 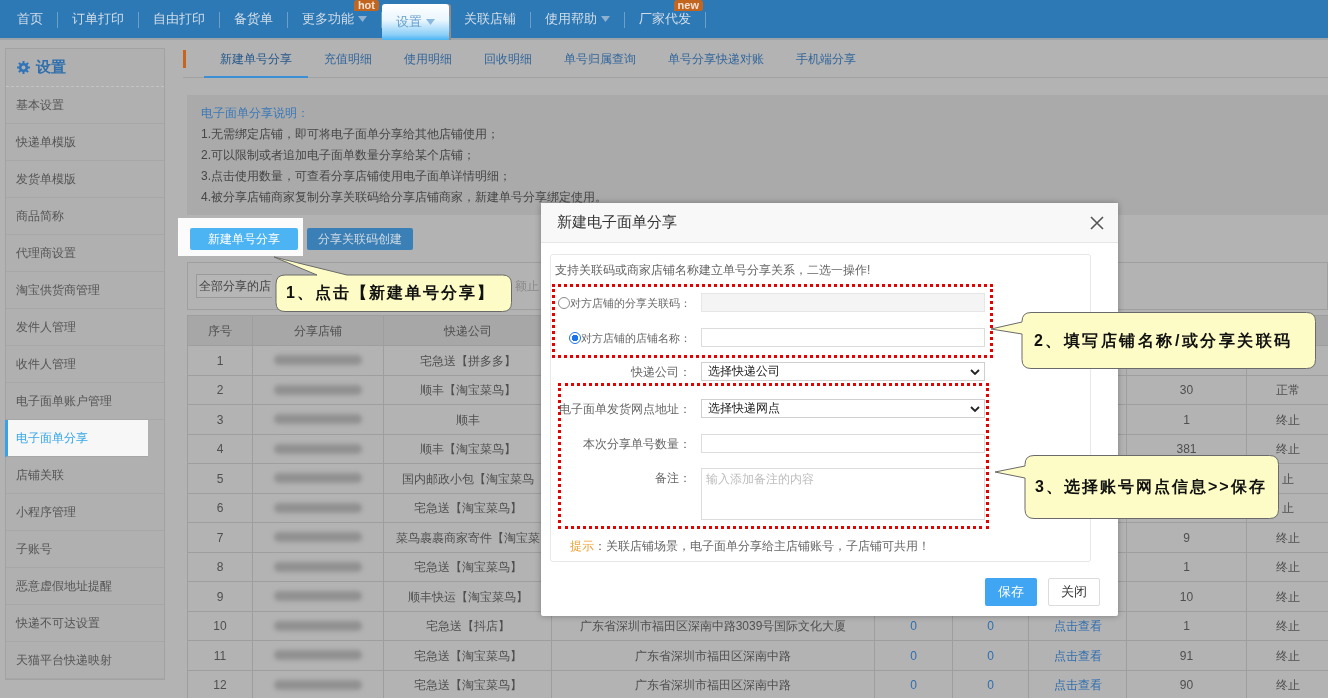 I want to click on status-text: 正常, so click(x=1287, y=390).